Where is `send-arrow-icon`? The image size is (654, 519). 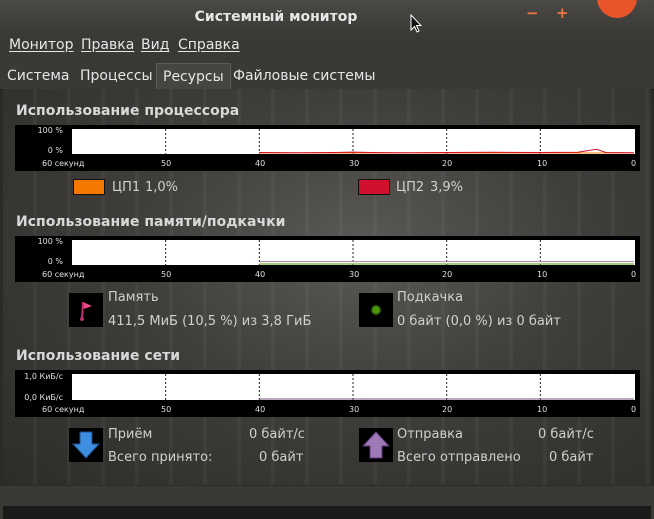
send-arrow-icon is located at coordinates (376, 445).